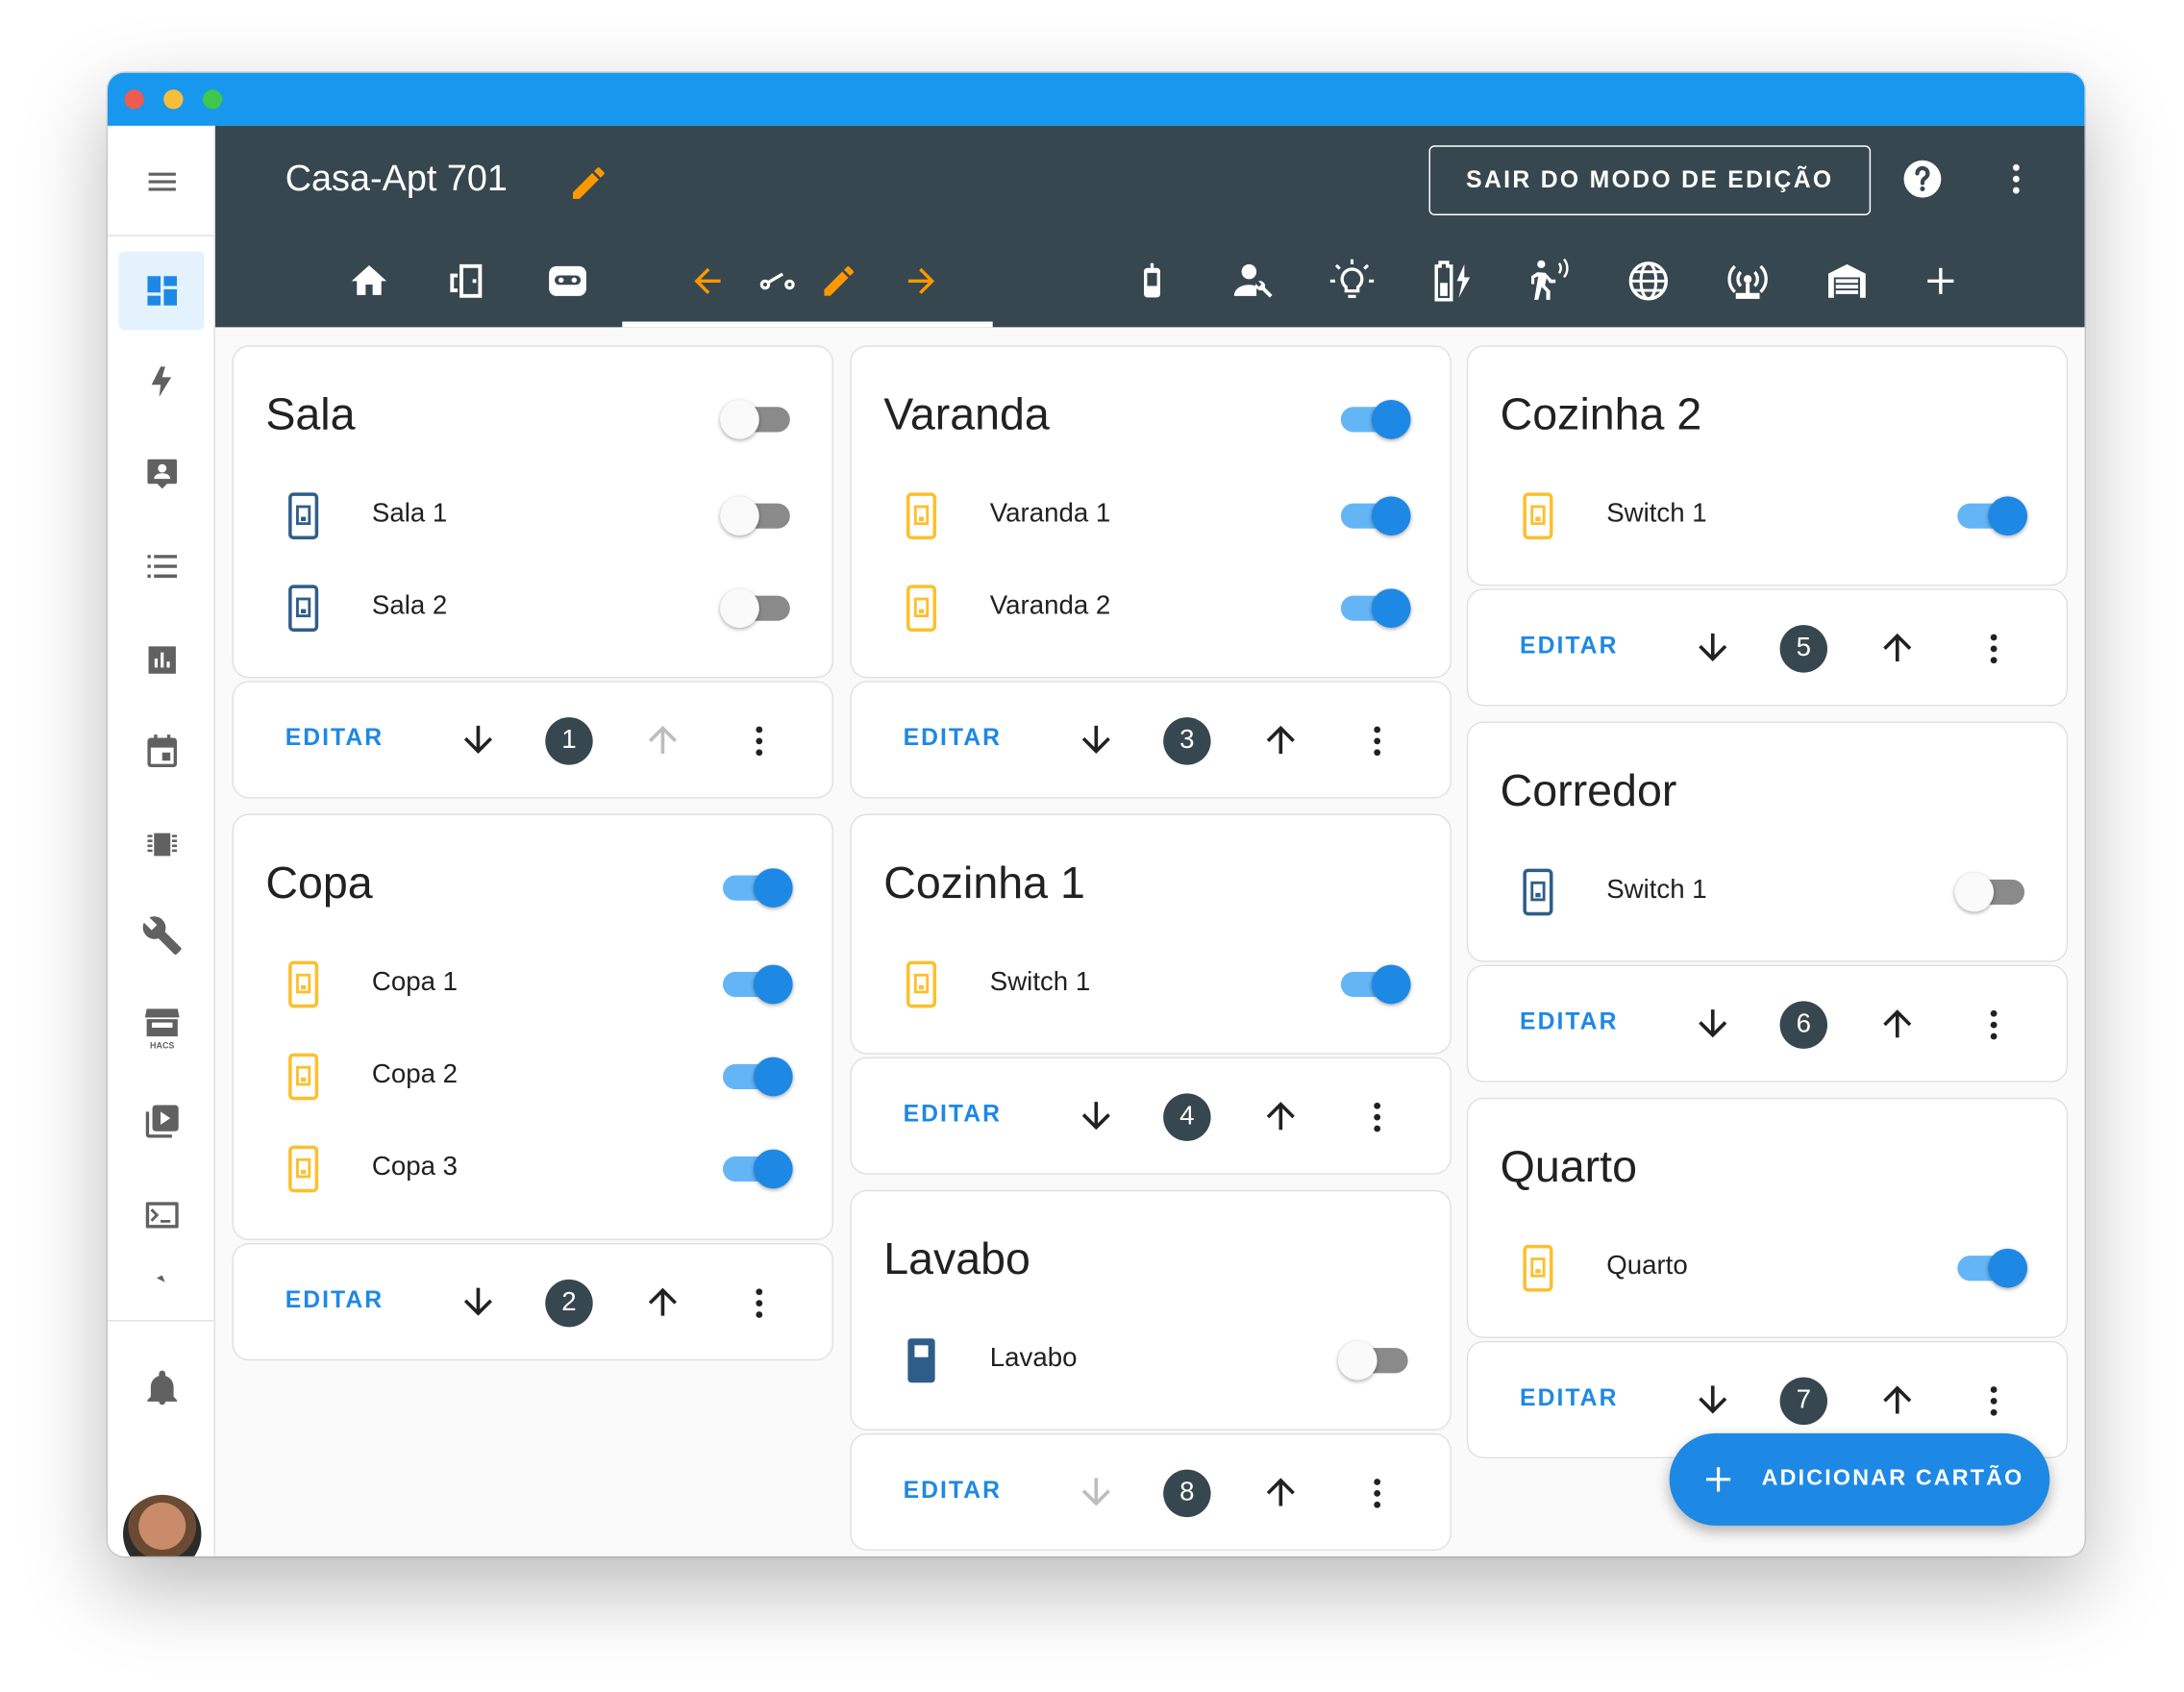  I want to click on entity-name: Lavabo, so click(1034, 1359).